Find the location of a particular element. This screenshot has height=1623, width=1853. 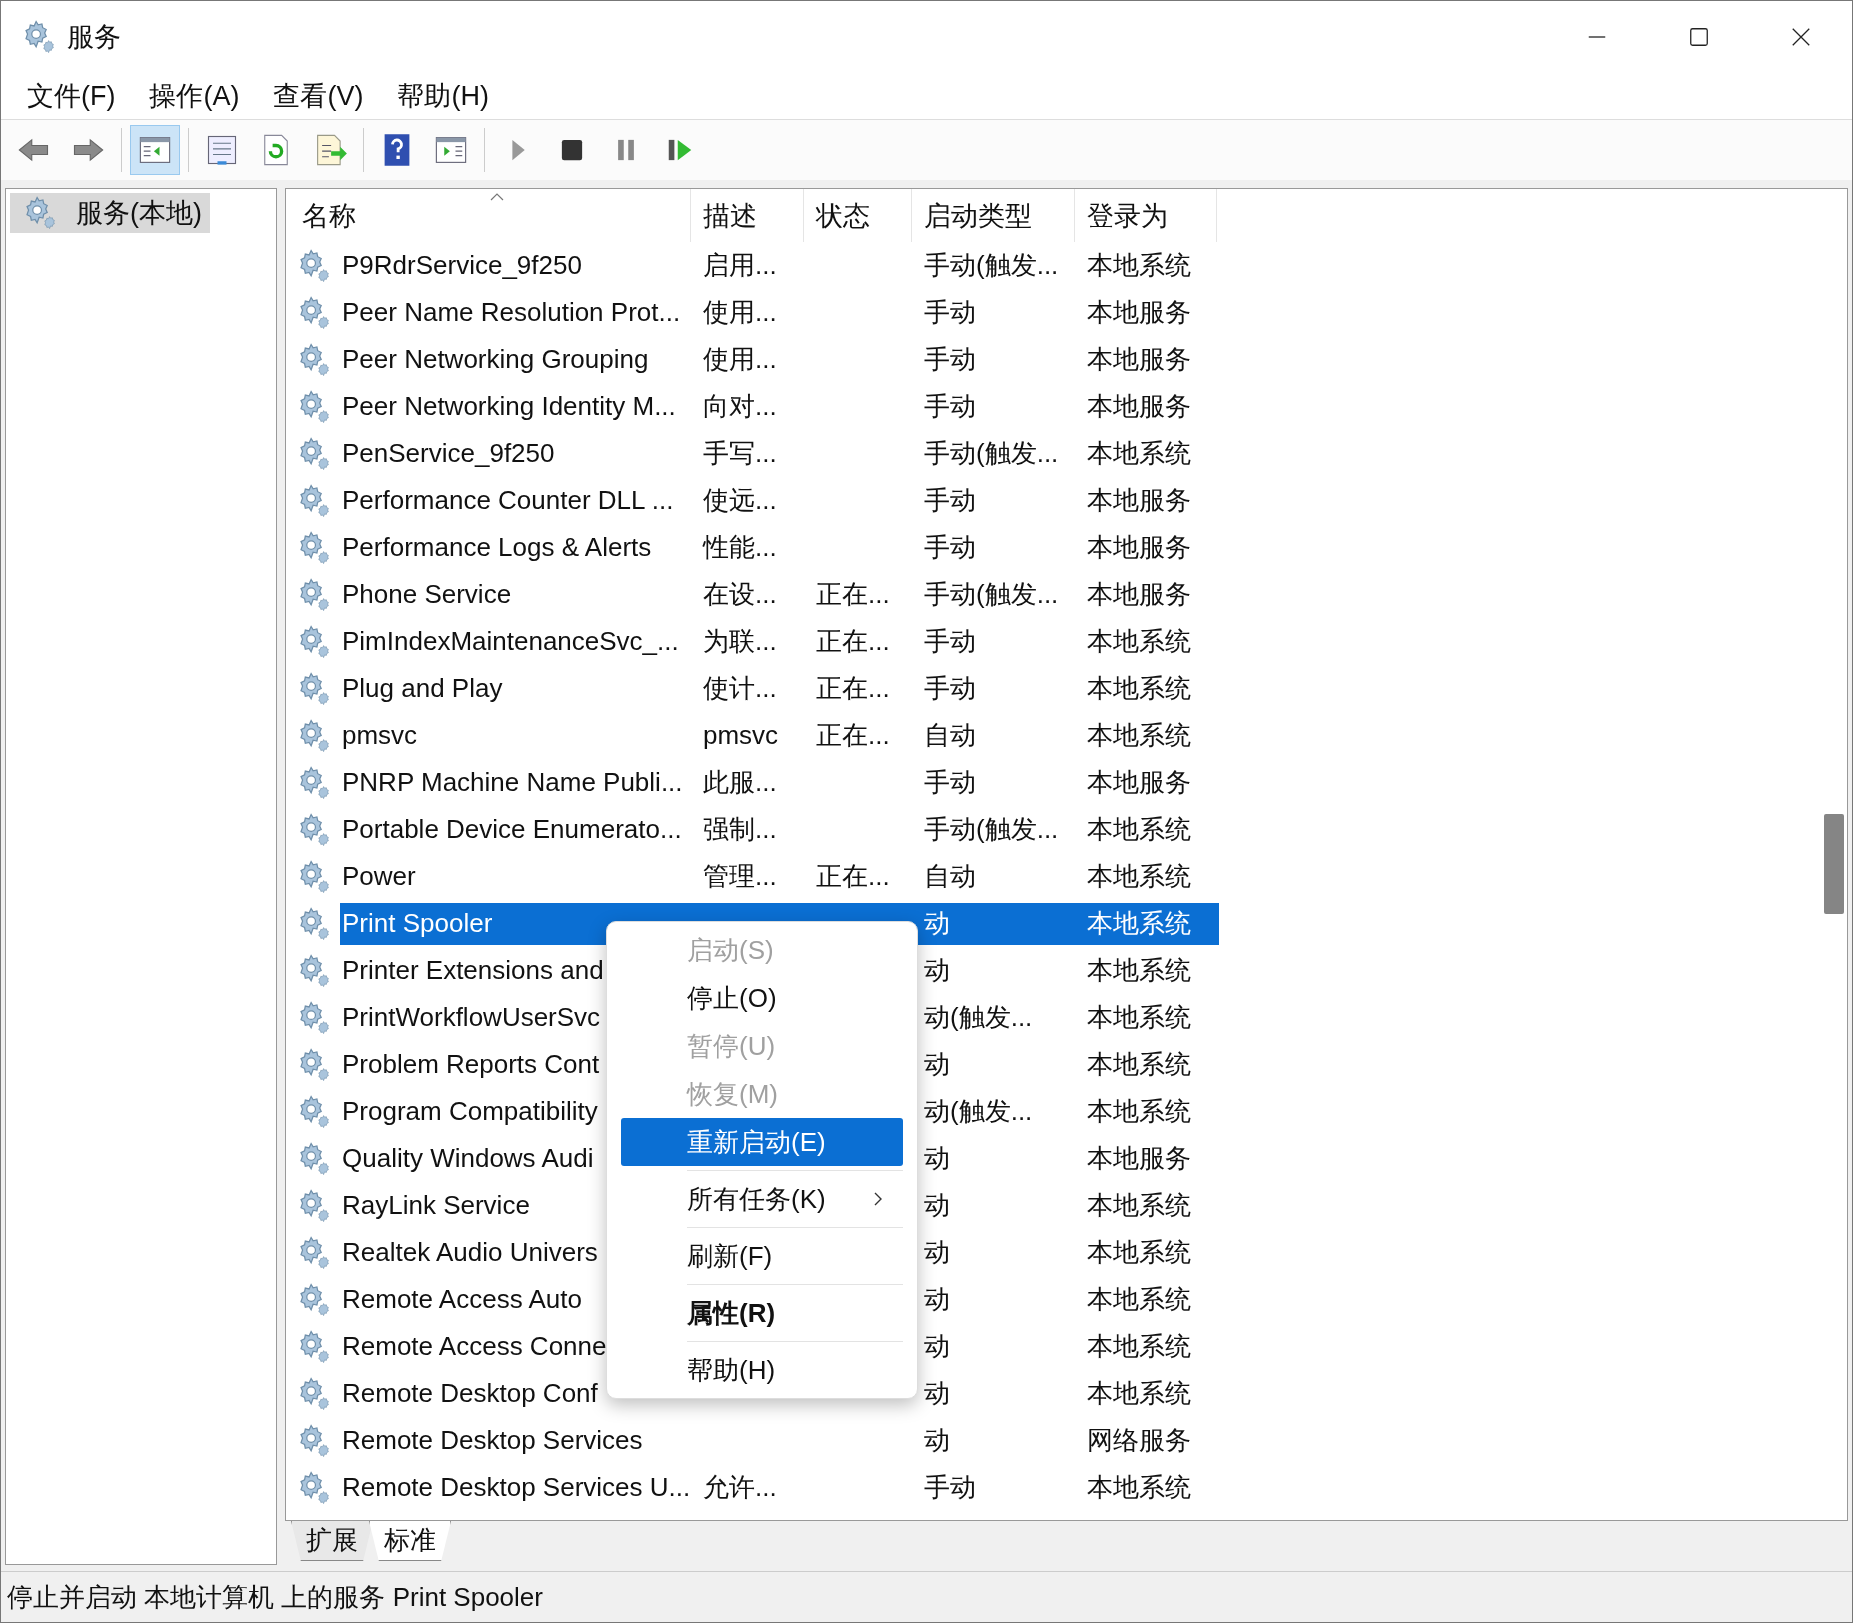

chevron-icon is located at coordinates (878, 1199).